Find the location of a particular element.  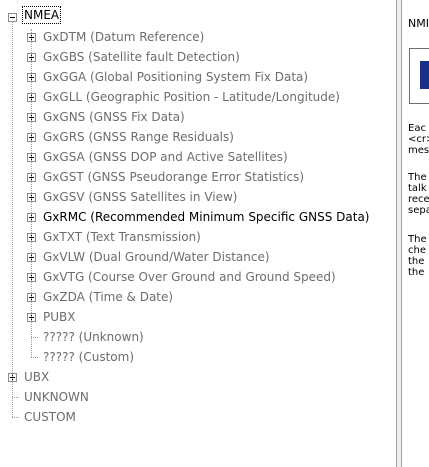

tree-item-label: ????? (Unknown) is located at coordinates (93, 337).